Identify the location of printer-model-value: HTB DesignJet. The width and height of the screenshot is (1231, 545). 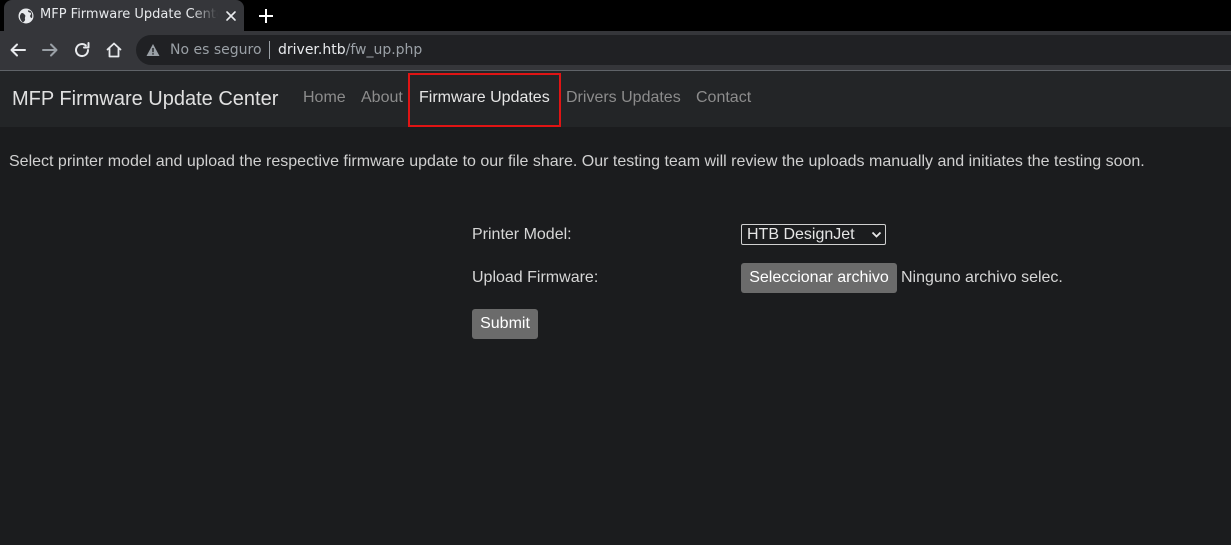
(801, 234).